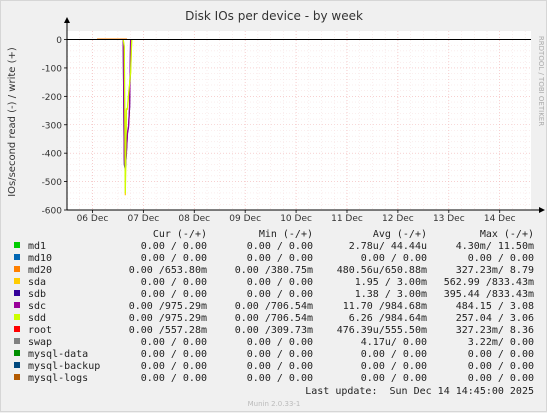 The width and height of the screenshot is (547, 413). What do you see at coordinates (274, 404) in the screenshot?
I see `munin-version-footer: Munin 2.0.33-1` at bounding box center [274, 404].